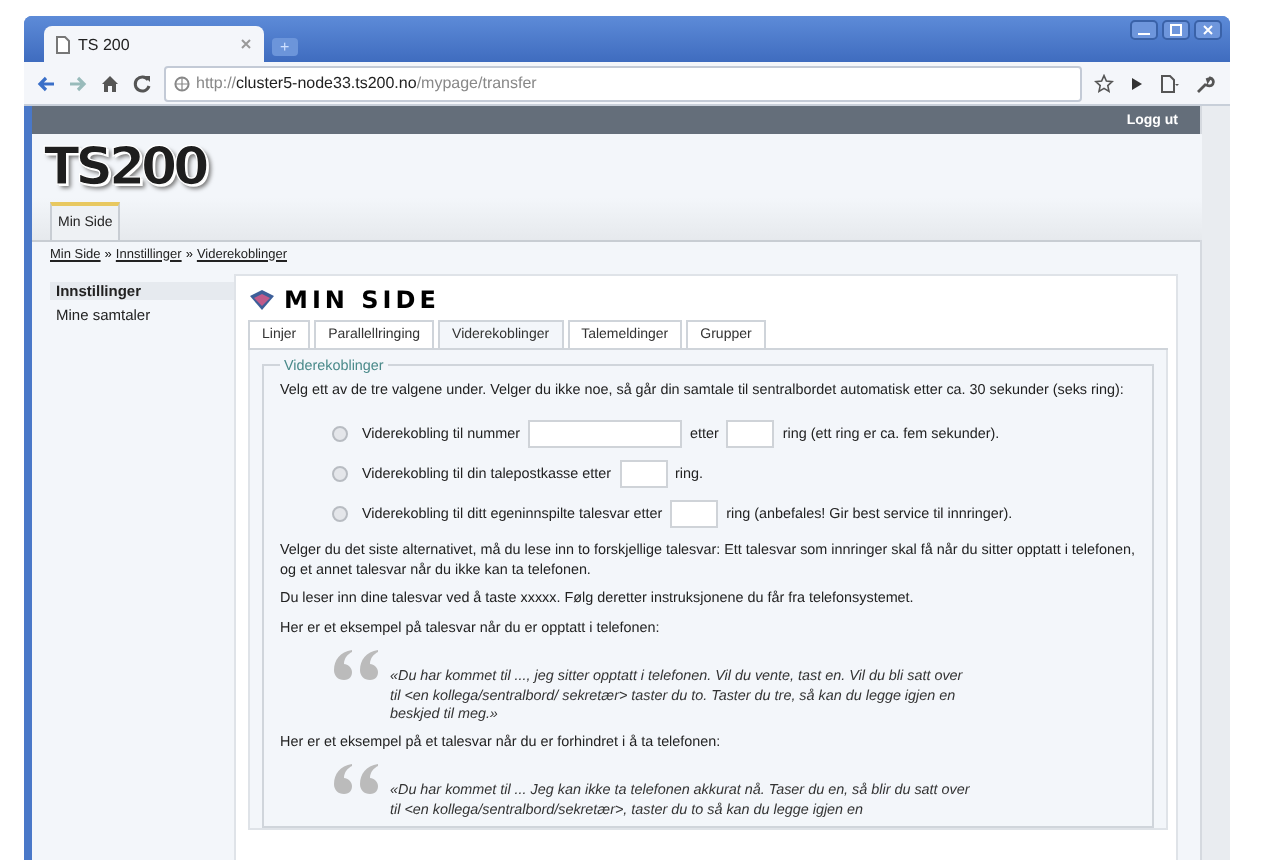 The width and height of the screenshot is (1264, 860). I want to click on page-icon, so click(63, 44).